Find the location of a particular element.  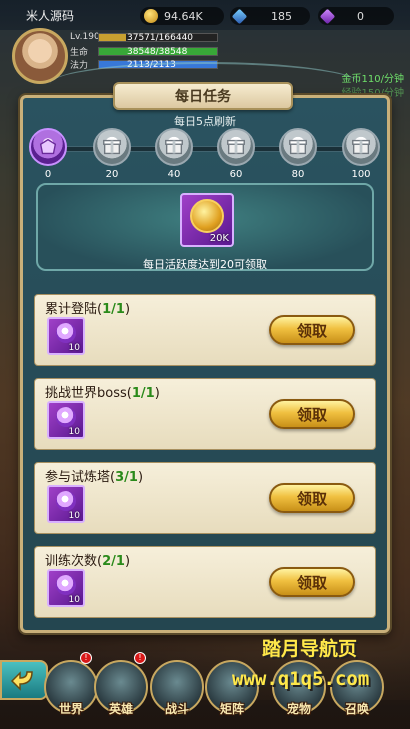

nav-label: 世界 is located at coordinates (70, 709).